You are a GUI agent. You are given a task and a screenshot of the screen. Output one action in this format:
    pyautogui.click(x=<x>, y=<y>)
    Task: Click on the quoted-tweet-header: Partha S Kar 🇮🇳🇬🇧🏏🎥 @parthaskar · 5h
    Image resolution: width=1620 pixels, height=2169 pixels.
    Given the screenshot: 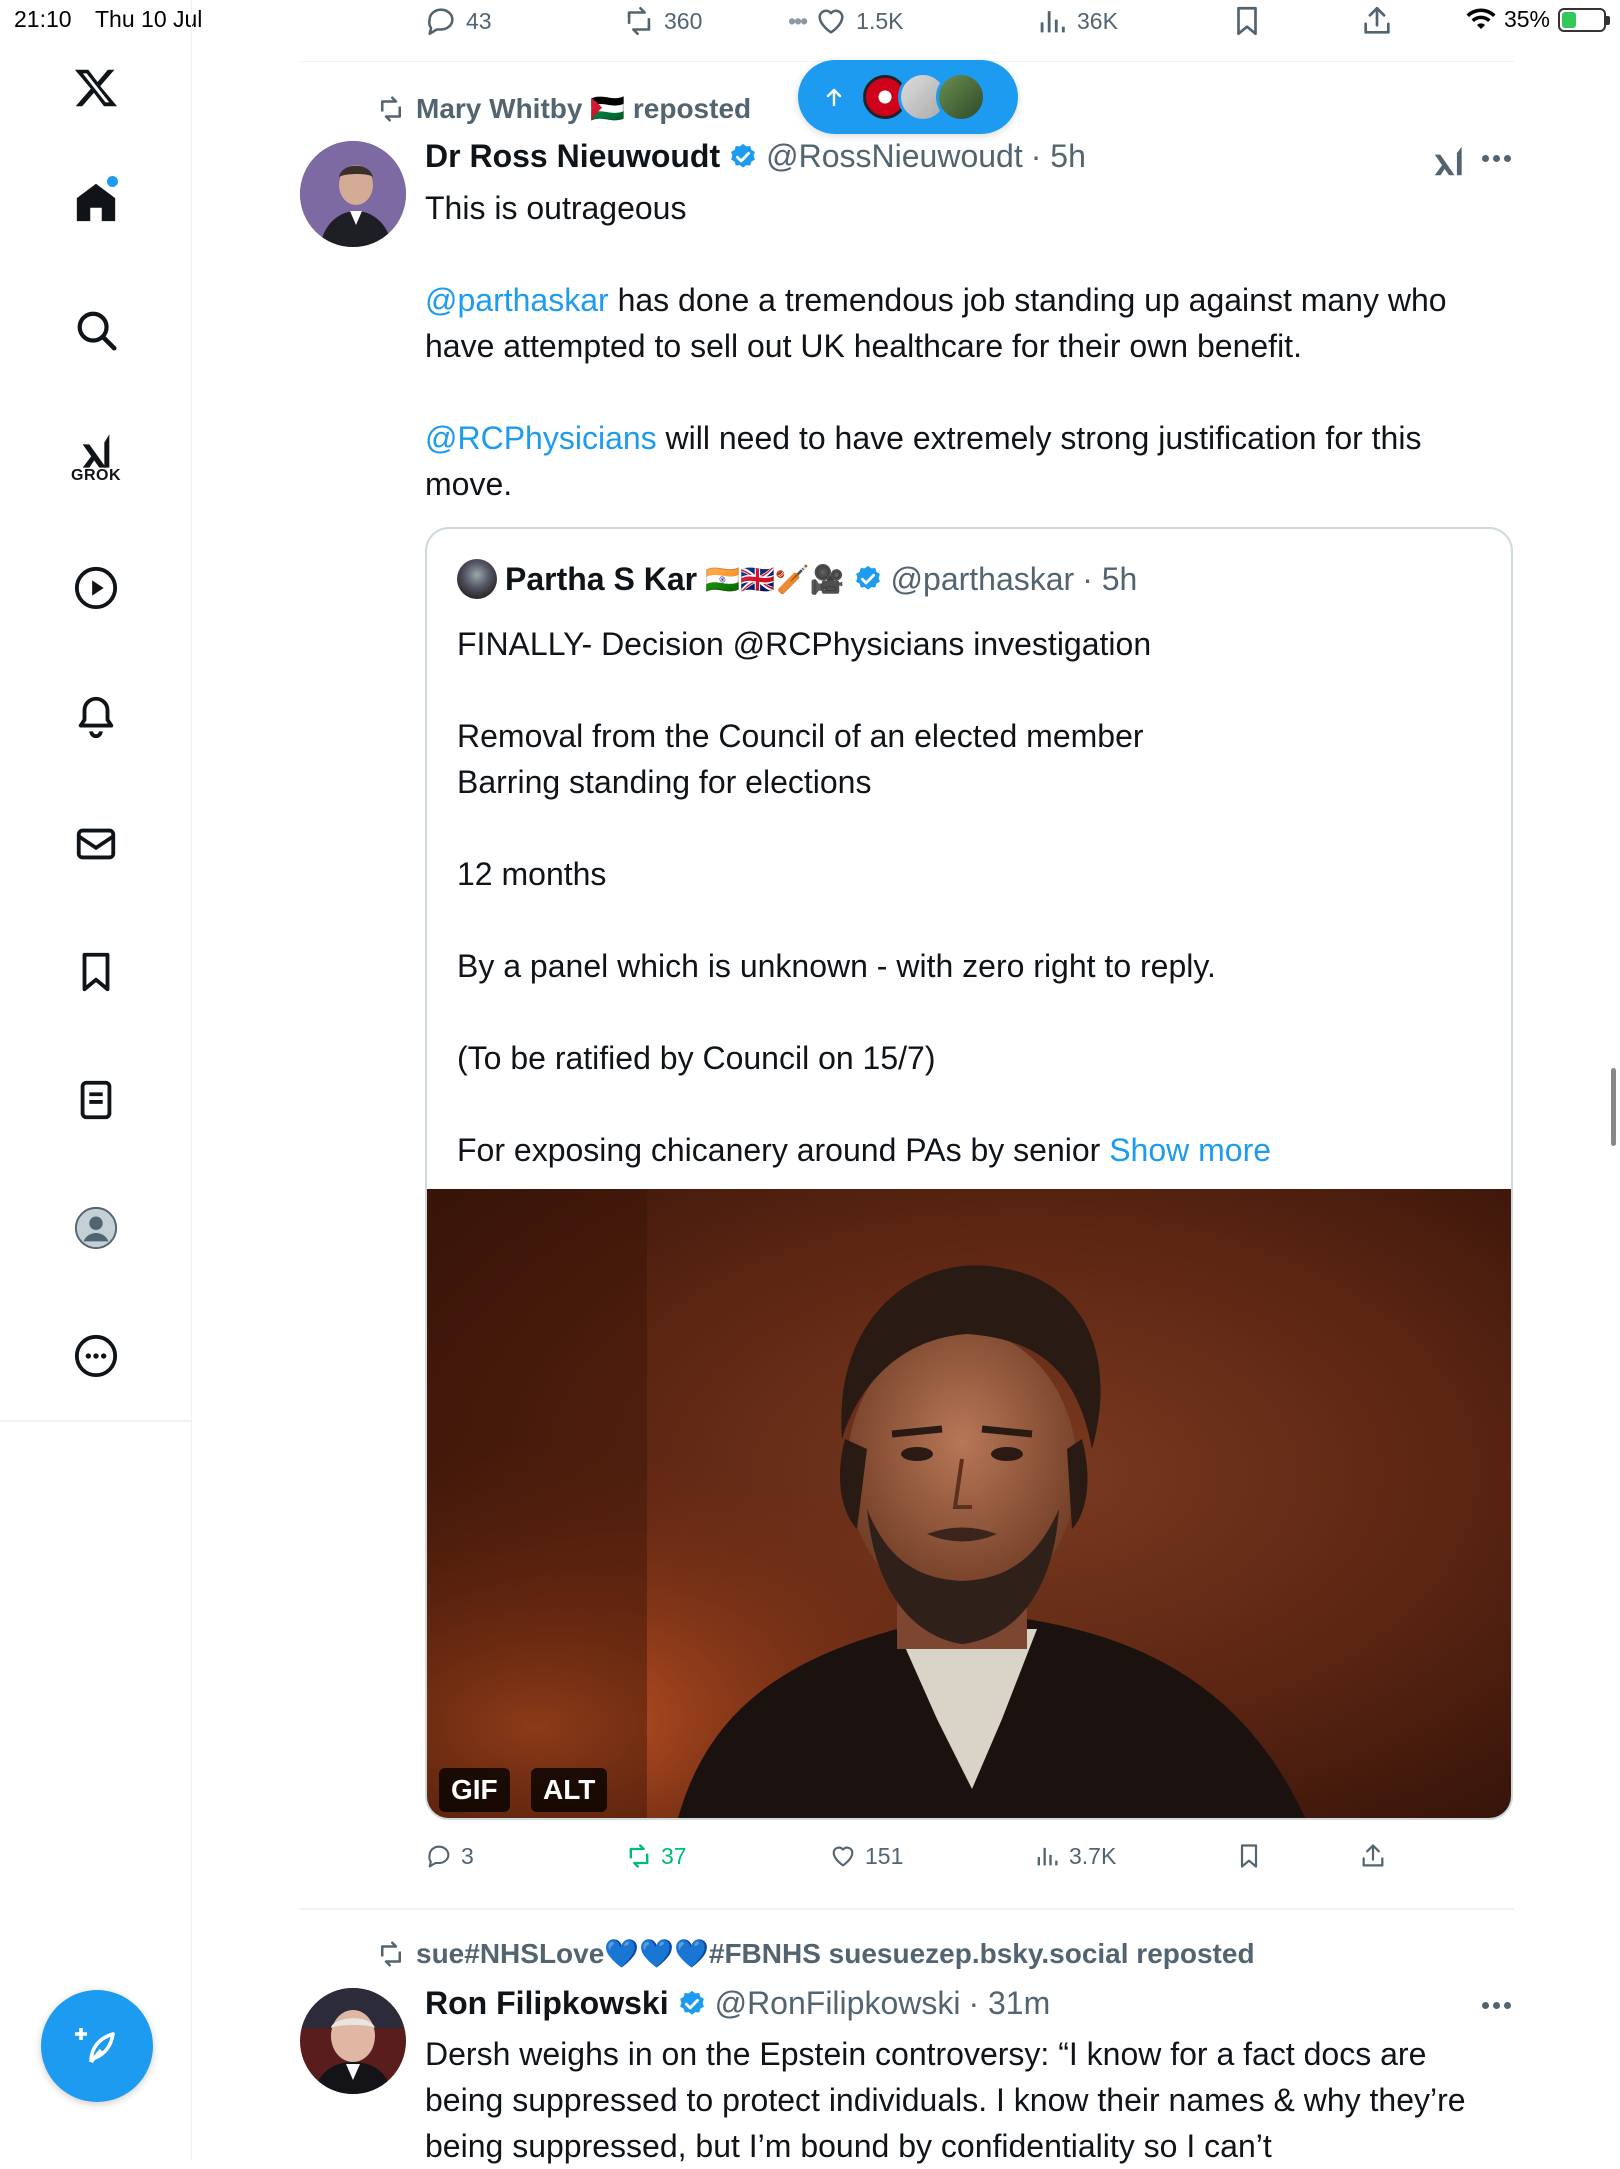 What is the action you would take?
    pyautogui.click(x=797, y=579)
    